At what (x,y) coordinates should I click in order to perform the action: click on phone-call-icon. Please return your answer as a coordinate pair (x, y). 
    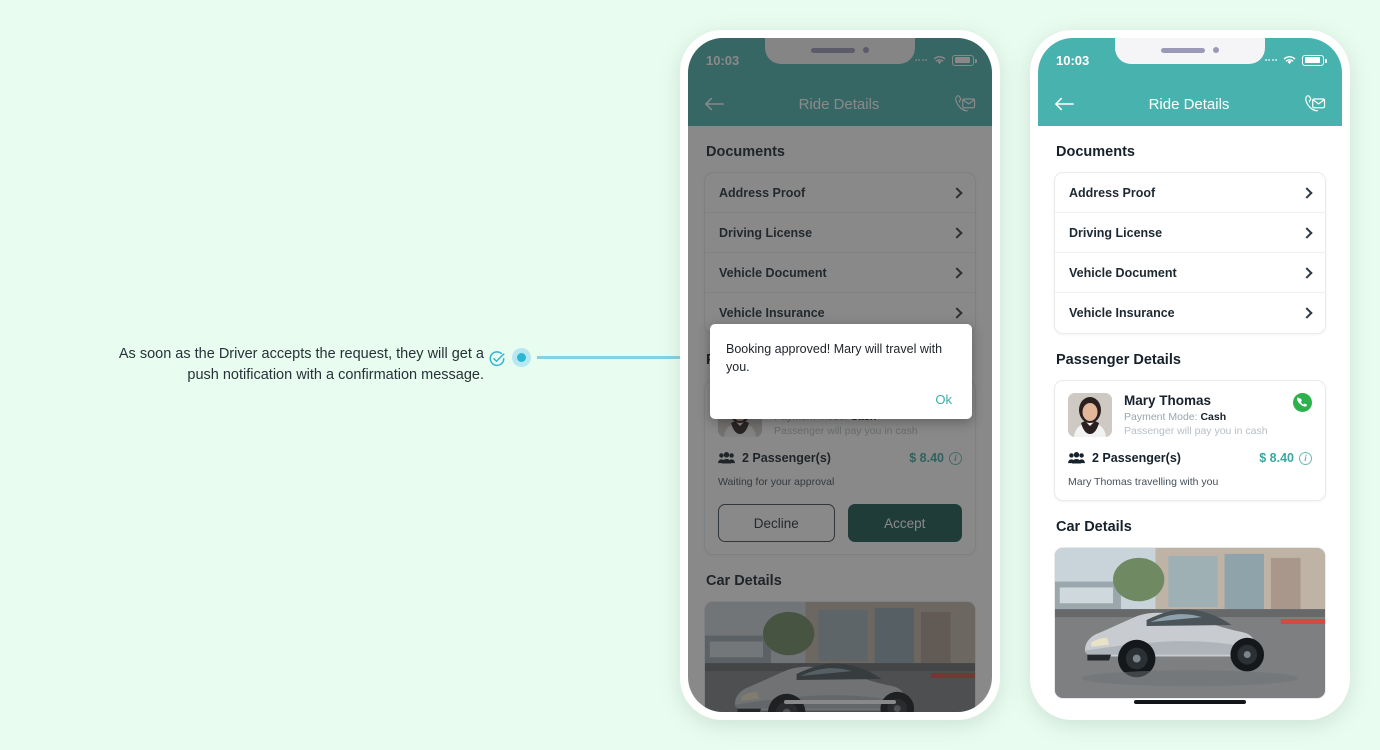
    Looking at the image, I should click on (1302, 402).